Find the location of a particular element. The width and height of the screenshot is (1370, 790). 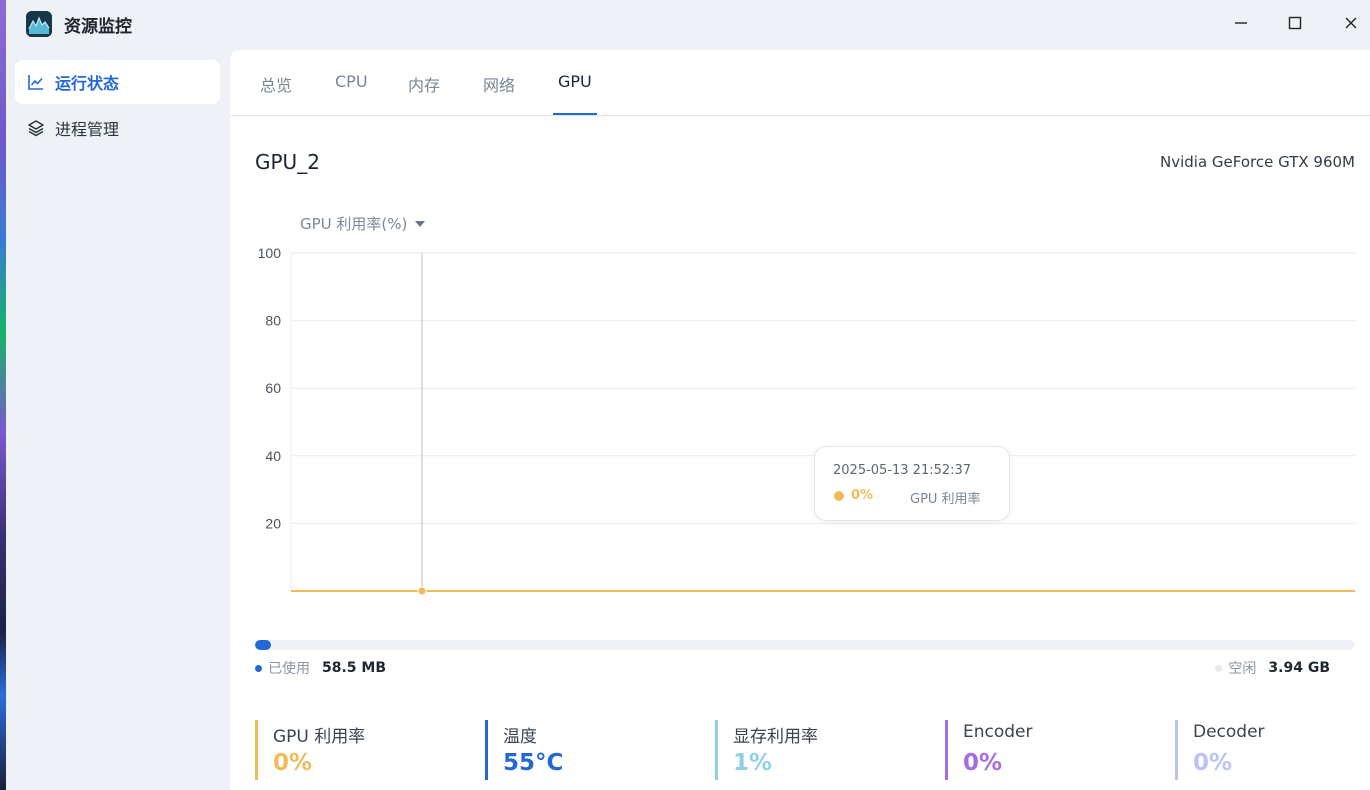

stat-temperature: 温度 55°C is located at coordinates (585, 750).